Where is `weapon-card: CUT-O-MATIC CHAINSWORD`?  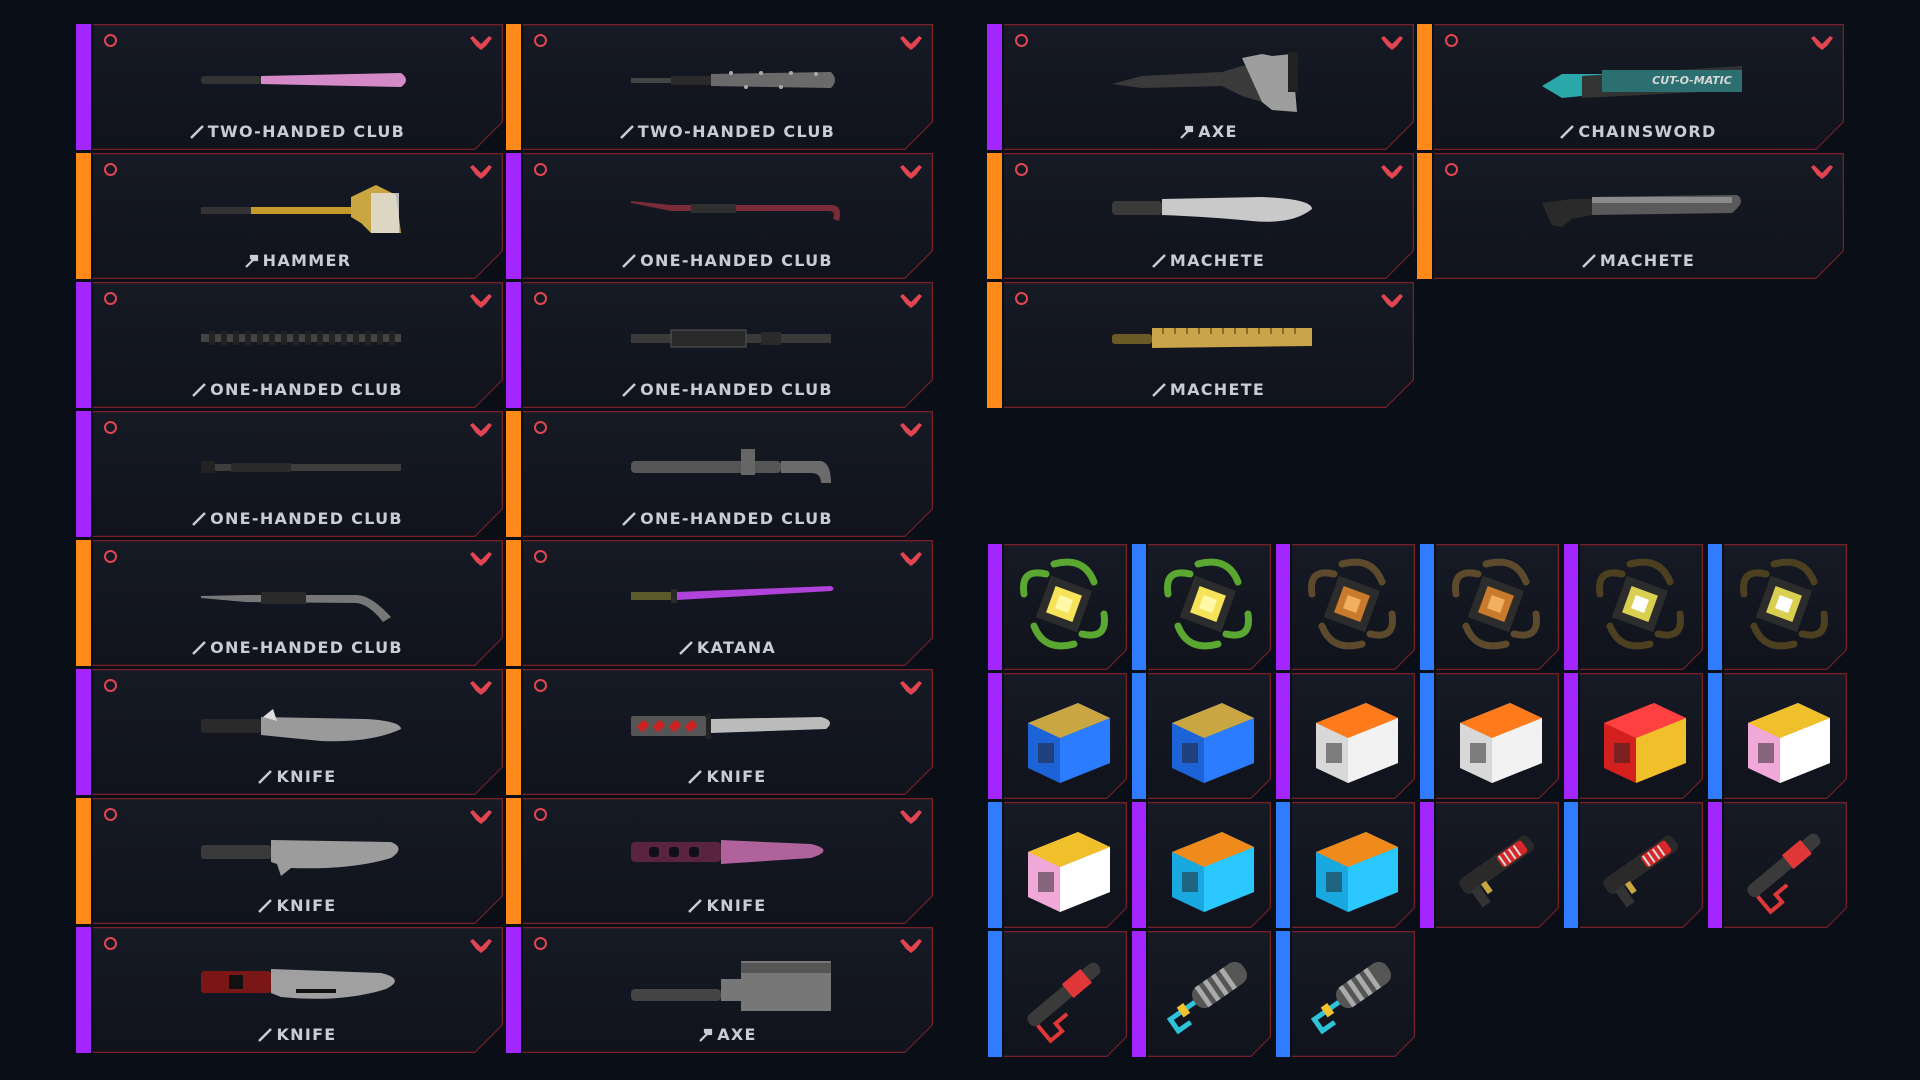 weapon-card: CUT-O-MATIC CHAINSWORD is located at coordinates (1630, 87).